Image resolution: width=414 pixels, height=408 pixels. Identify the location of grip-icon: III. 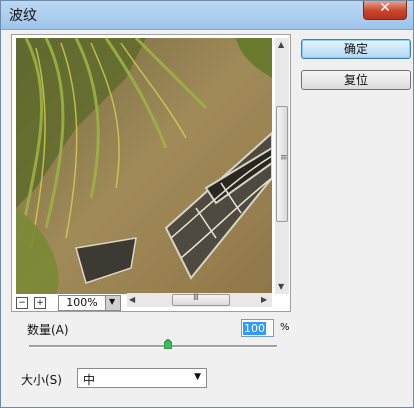
(196, 298).